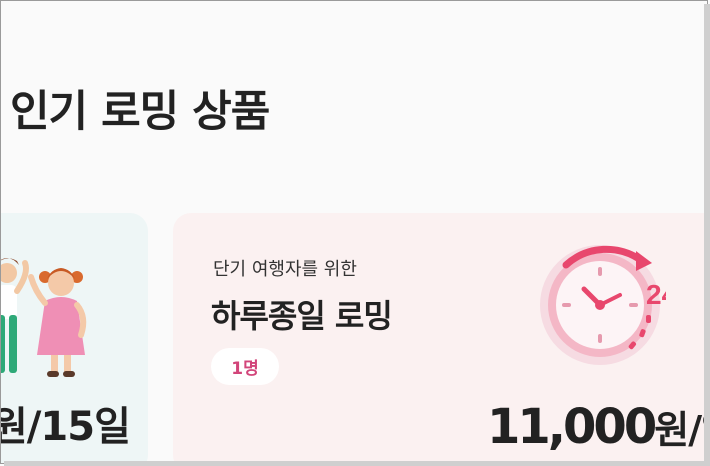 The width and height of the screenshot is (710, 466). I want to click on price-amount: 11,000, so click(572, 427).